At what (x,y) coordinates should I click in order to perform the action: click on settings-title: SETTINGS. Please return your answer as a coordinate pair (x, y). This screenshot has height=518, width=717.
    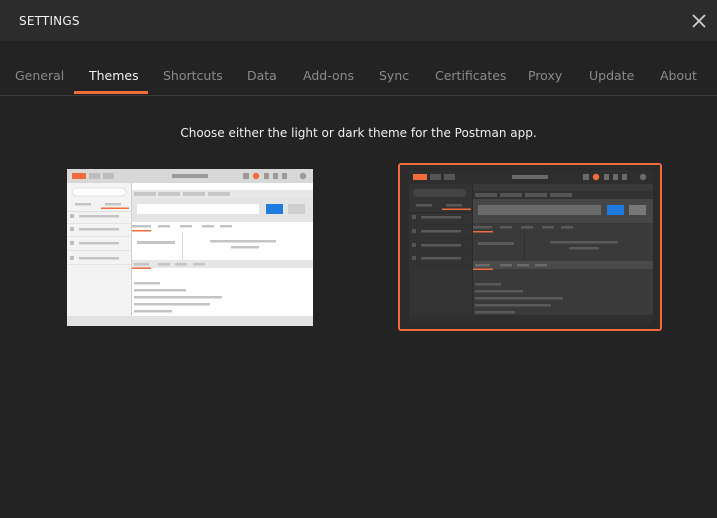
    Looking at the image, I should click on (49, 21).